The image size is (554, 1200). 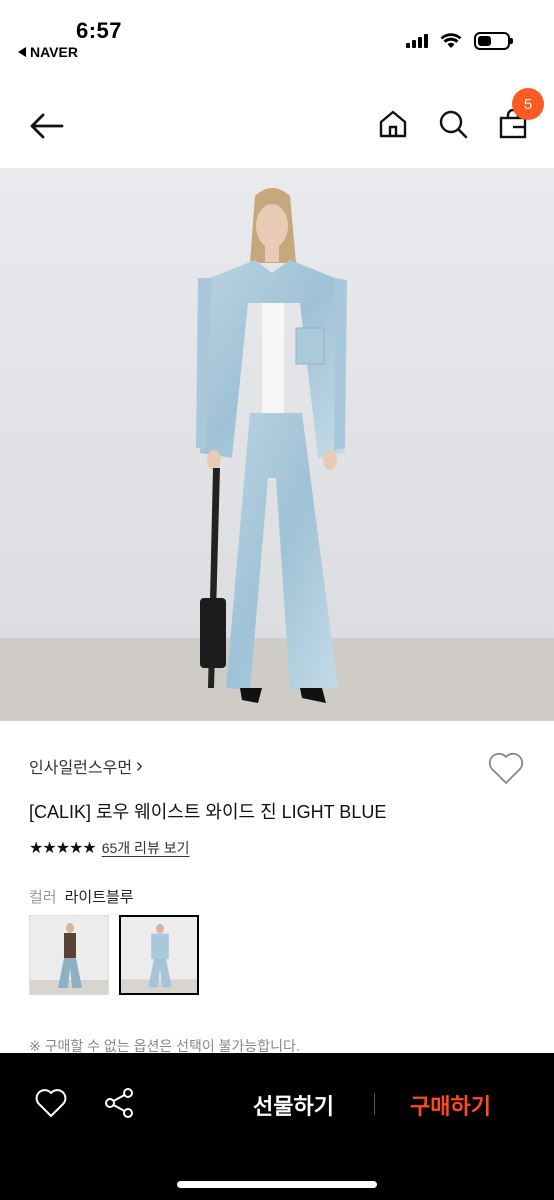 I want to click on color-option-row: 컬러 라이트블루, so click(x=81, y=896).